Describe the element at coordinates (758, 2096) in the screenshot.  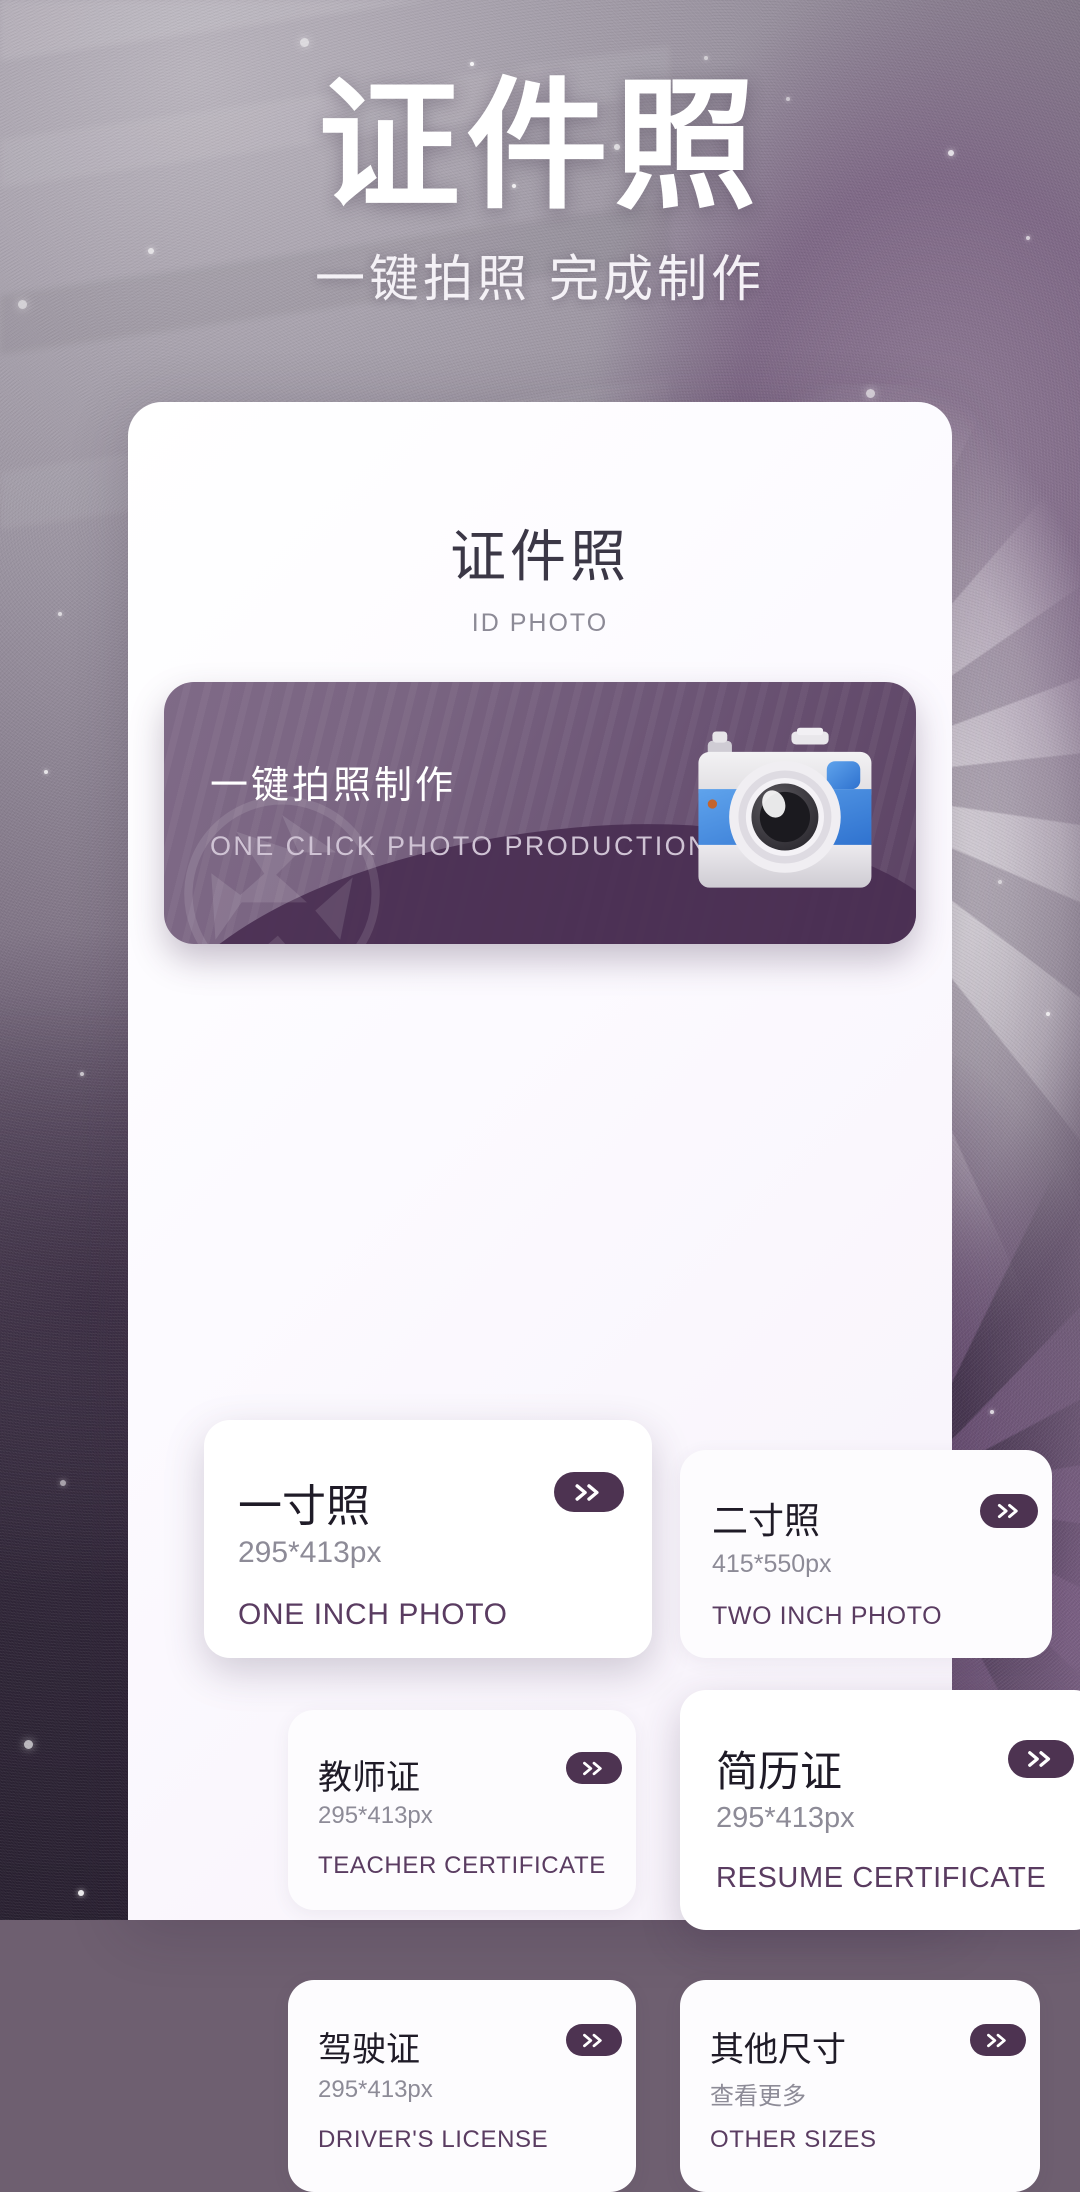
I see `card-dimensions: 查看更多` at that location.